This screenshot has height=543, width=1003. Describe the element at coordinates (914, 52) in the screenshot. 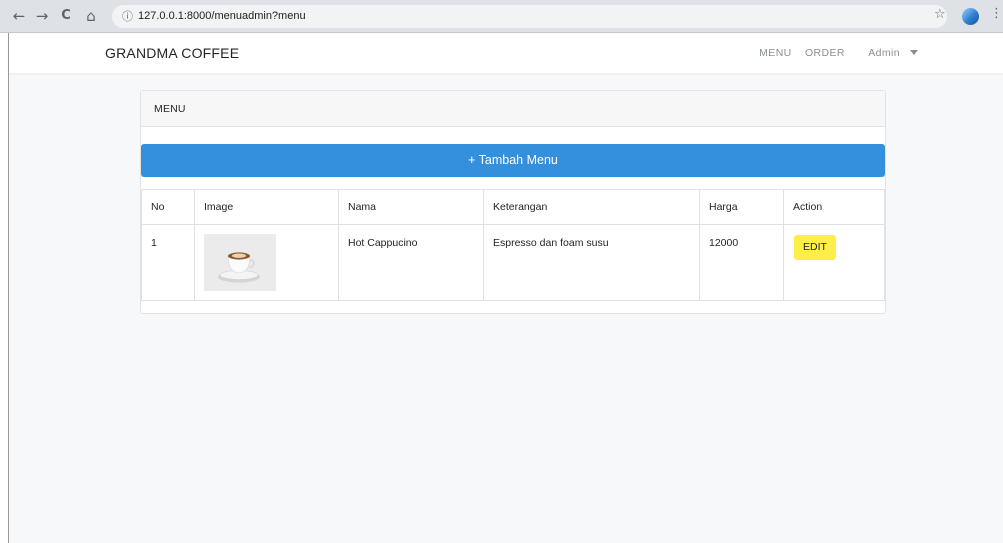

I see `caret-down-icon` at that location.